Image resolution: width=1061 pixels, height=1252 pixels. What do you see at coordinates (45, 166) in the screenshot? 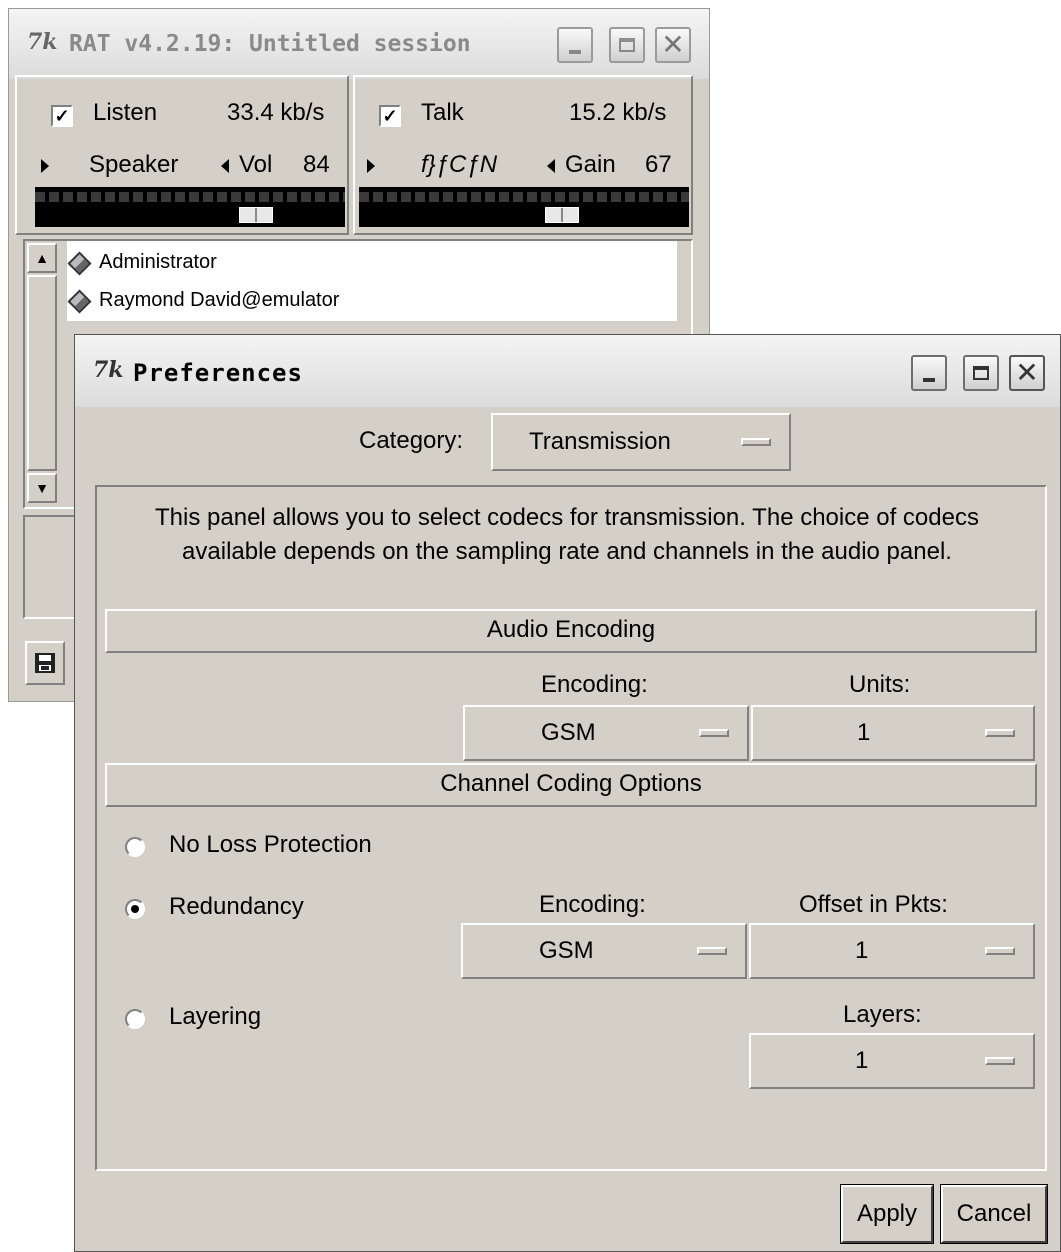
I see `speaker-next-arrow-icon` at bounding box center [45, 166].